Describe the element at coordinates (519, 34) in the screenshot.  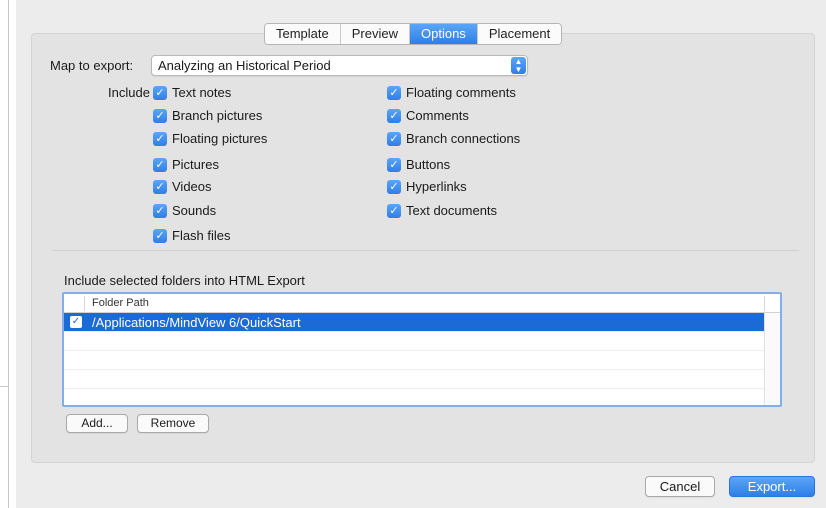
I see `tab-placement: Placement` at that location.